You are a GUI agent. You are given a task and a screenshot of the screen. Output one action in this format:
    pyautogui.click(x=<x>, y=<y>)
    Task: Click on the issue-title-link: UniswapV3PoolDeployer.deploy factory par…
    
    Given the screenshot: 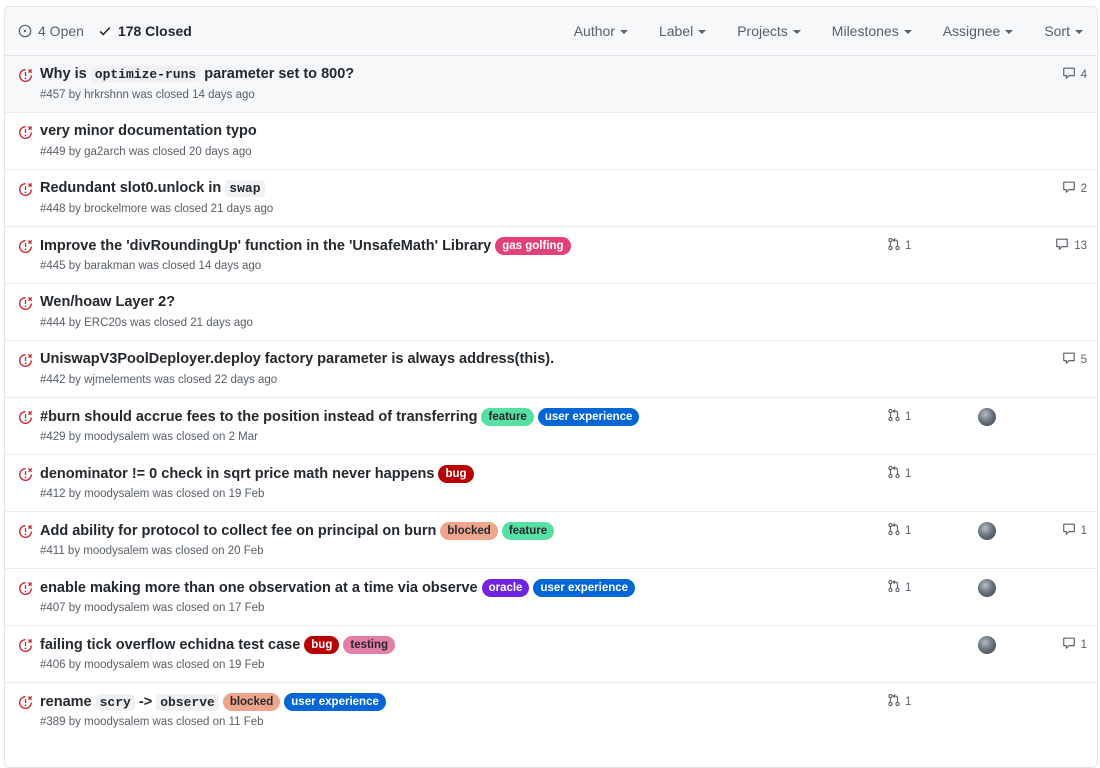 What is the action you would take?
    pyautogui.click(x=297, y=359)
    